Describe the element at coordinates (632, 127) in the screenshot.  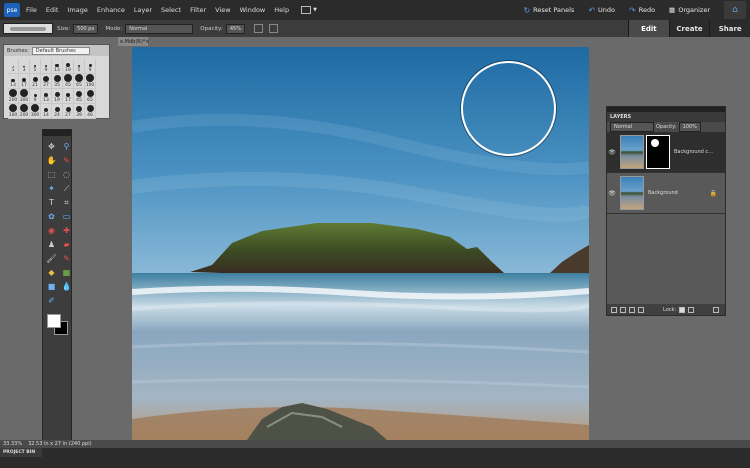
I see `blend-mode-select: Normal` at that location.